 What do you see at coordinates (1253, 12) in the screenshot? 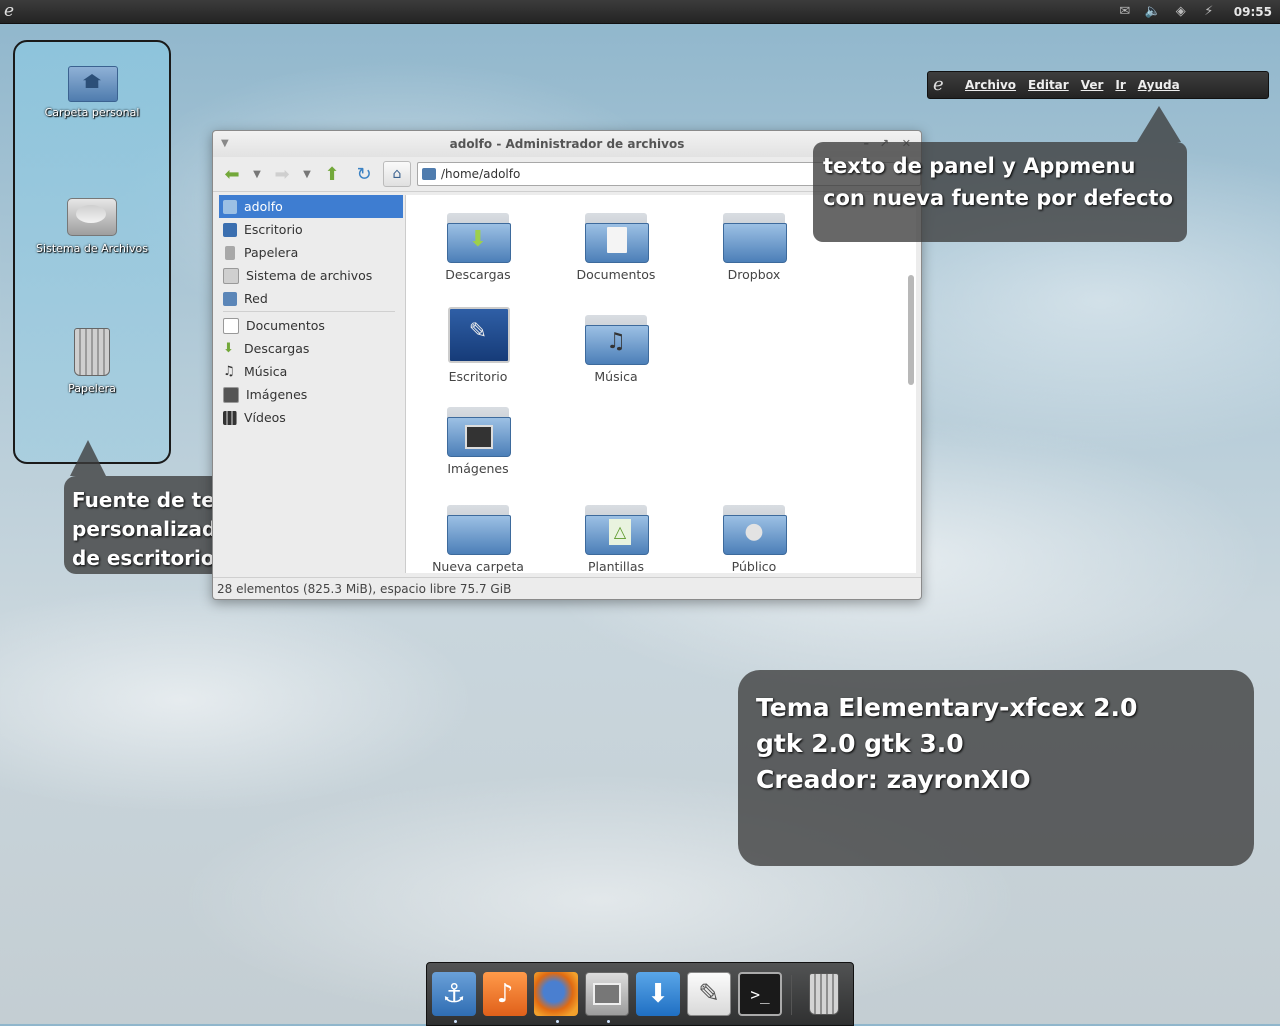
I see `clock: 09:55` at bounding box center [1253, 12].